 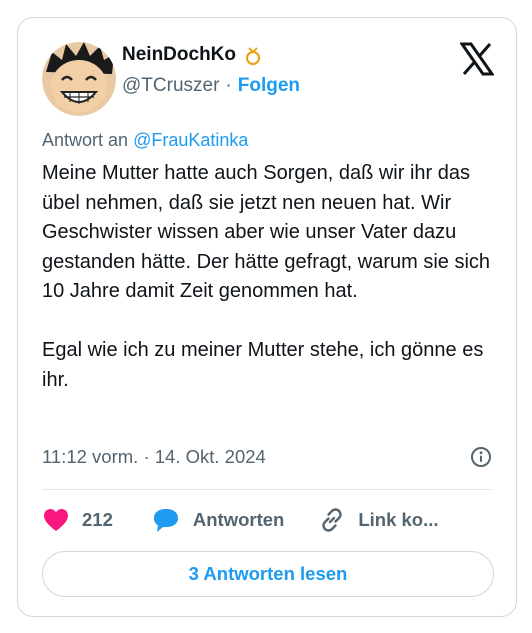 I want to click on reply-button: Antworten, so click(x=217, y=520).